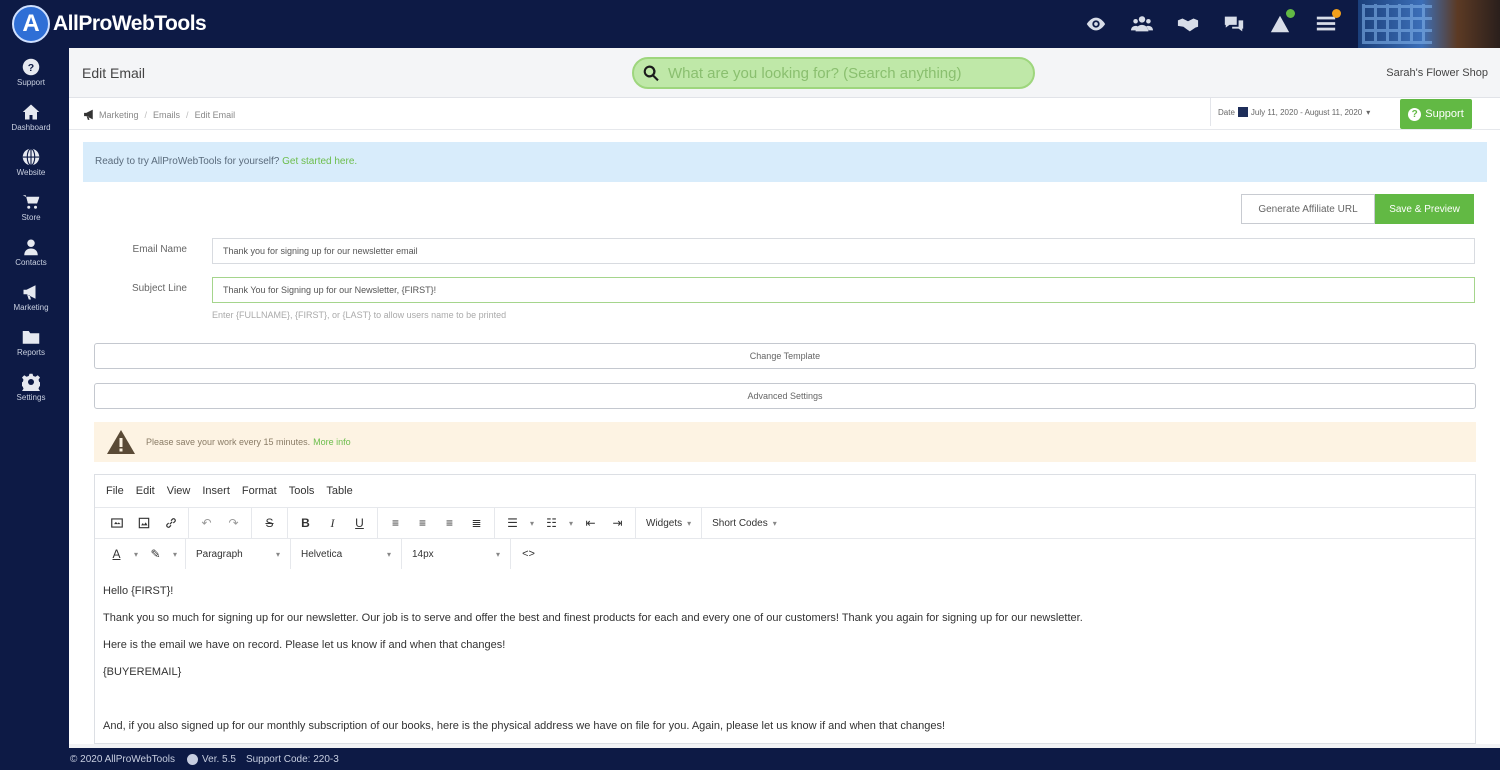 Image resolution: width=1500 pixels, height=770 pixels. What do you see at coordinates (30, 352) in the screenshot?
I see `sidebar-item-label: Reports` at bounding box center [30, 352].